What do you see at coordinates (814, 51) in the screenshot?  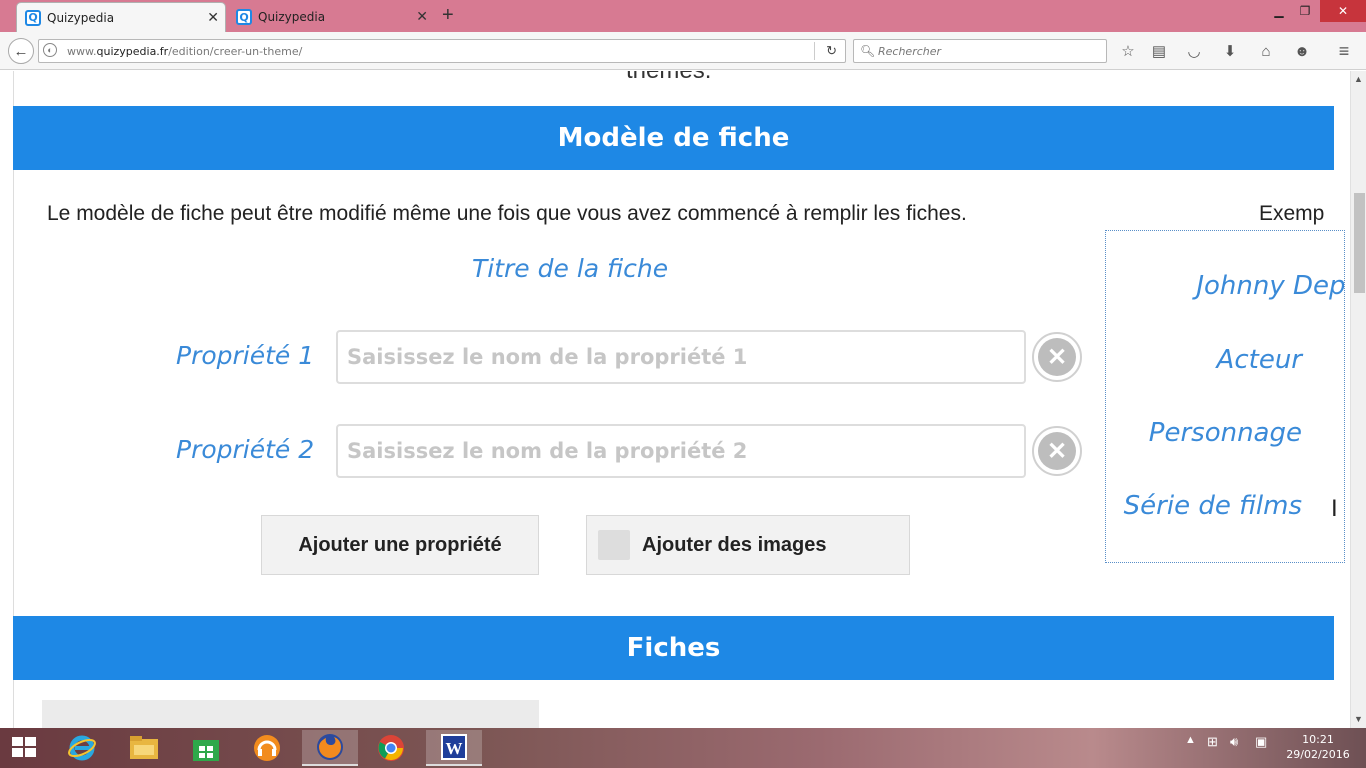 I see `url-separator` at bounding box center [814, 51].